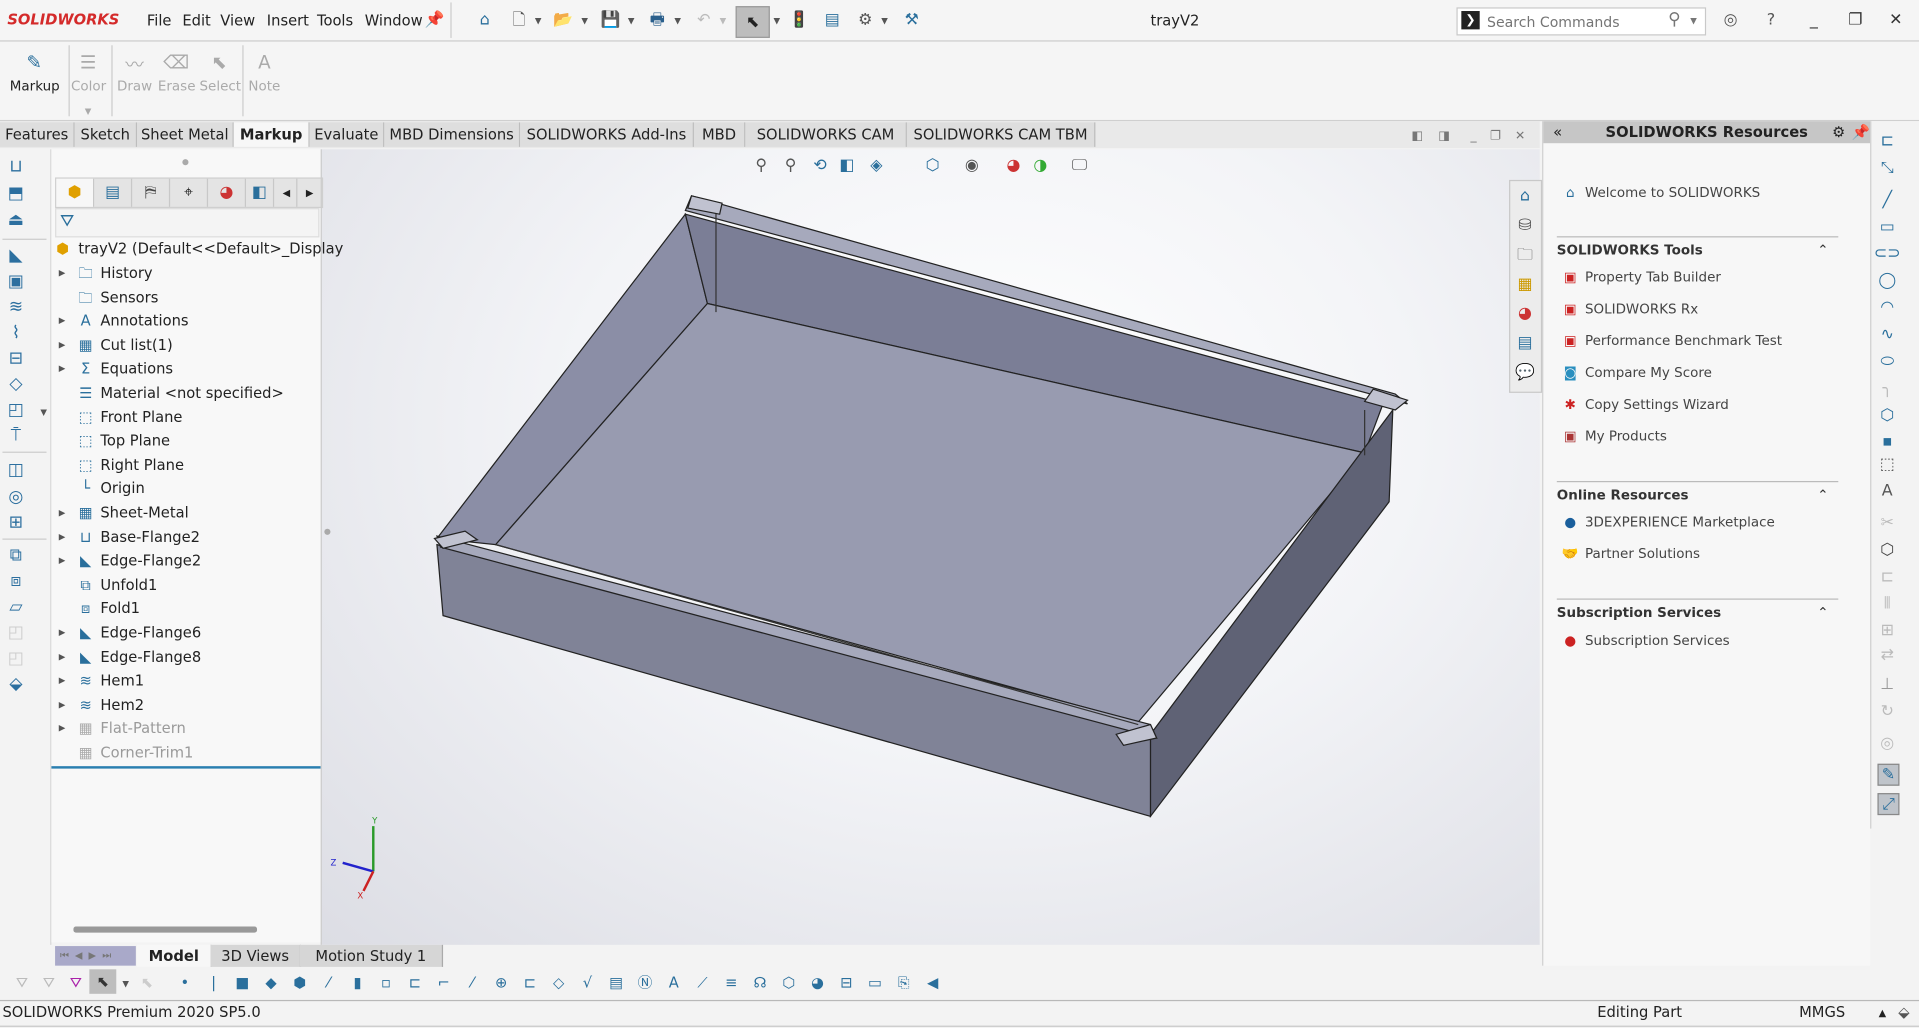 The image size is (1919, 1028). What do you see at coordinates (16, 436) in the screenshot?
I see `forming-tool-icon: ⍑` at bounding box center [16, 436].